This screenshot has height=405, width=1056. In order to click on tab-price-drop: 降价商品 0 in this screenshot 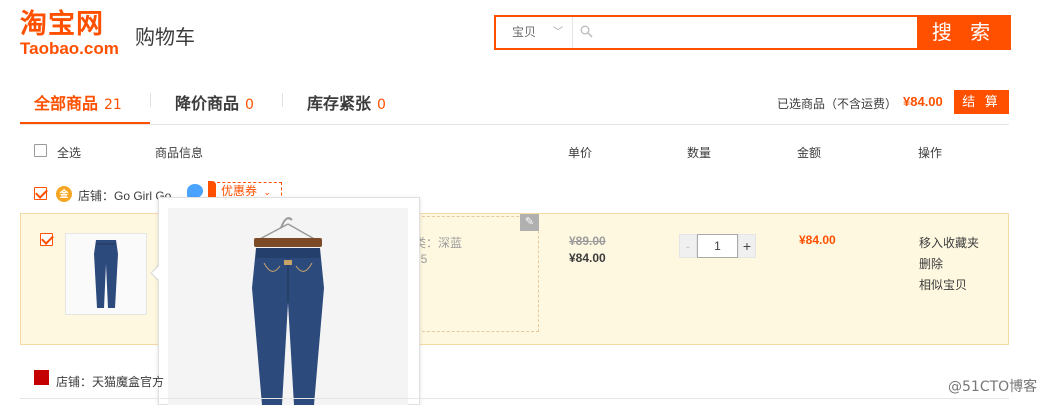, I will do `click(214, 102)`.